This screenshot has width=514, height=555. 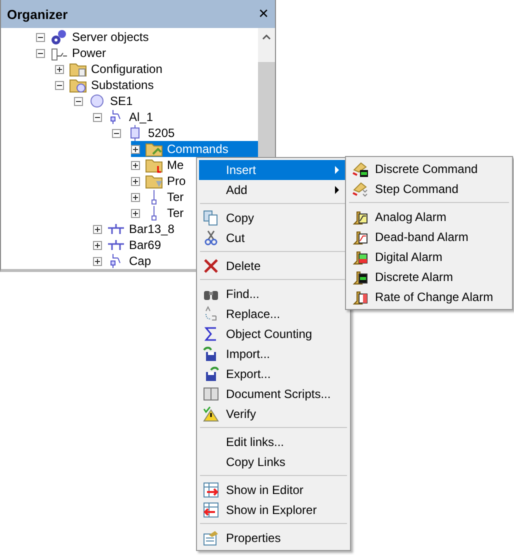 I want to click on menu-item: Copy Links, so click(x=273, y=462).